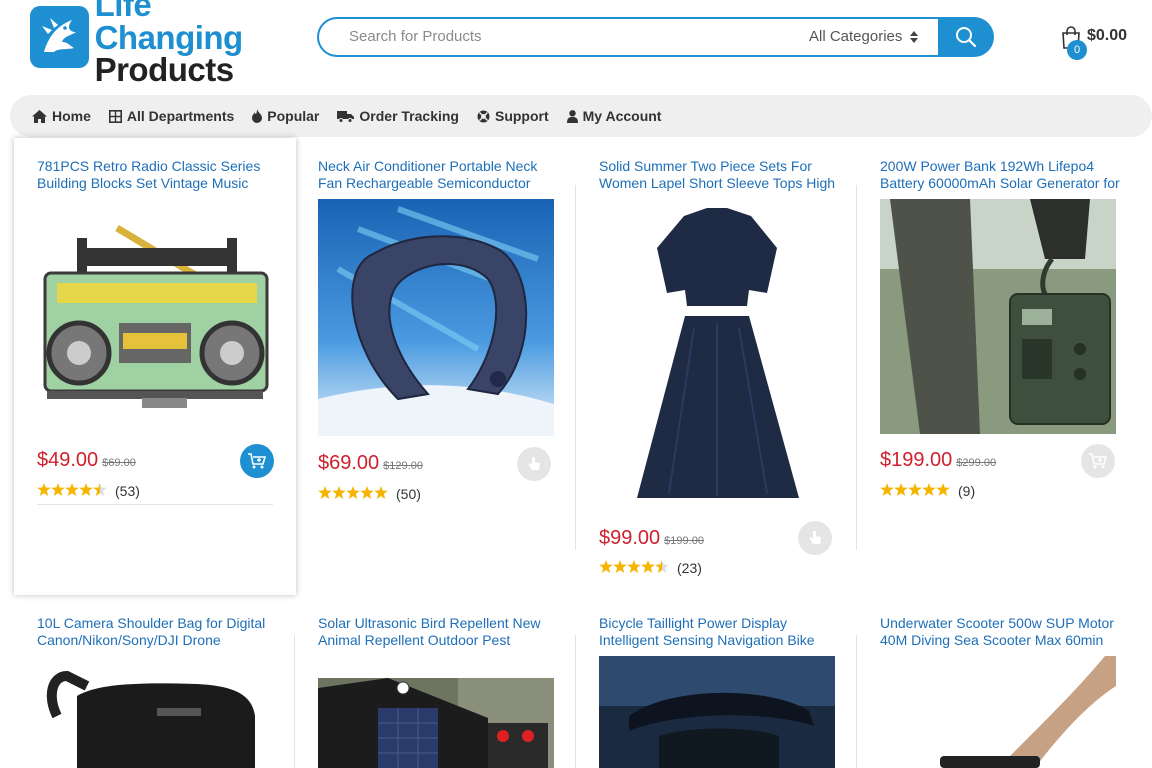  Describe the element at coordinates (483, 116) in the screenshot. I see `lifebuoy-icon` at that location.